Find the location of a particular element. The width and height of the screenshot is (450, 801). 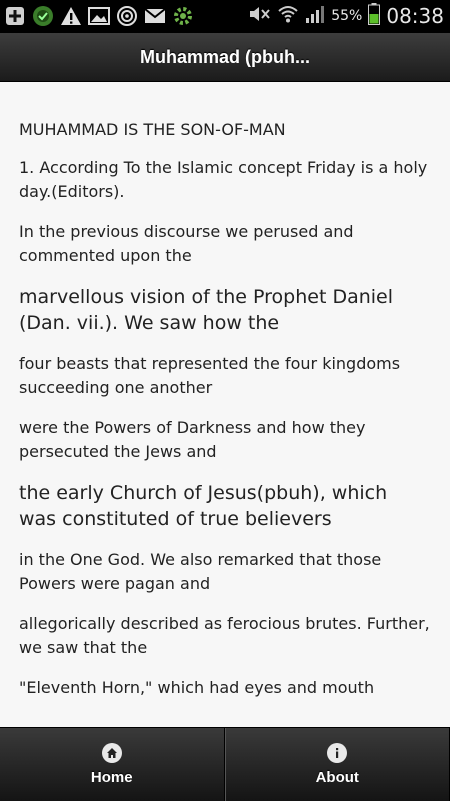

battery-icon is located at coordinates (374, 16).